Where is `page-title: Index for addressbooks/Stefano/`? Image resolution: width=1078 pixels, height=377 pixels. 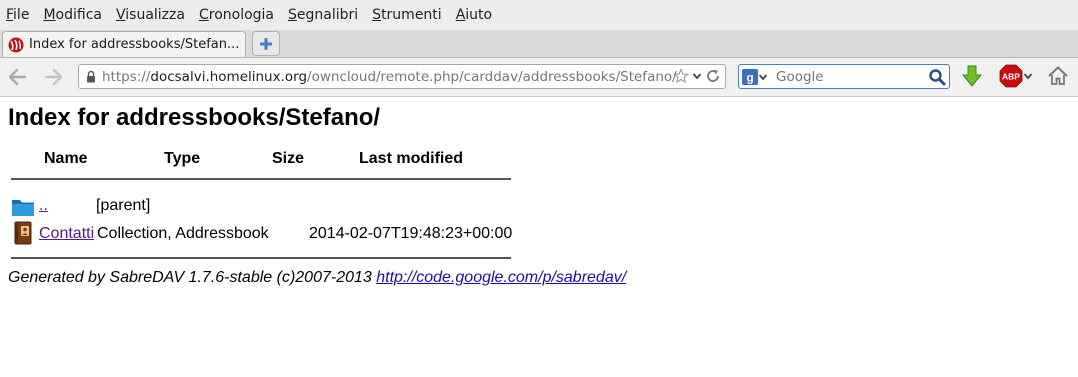
page-title: Index for addressbooks/Stefano/ is located at coordinates (194, 117).